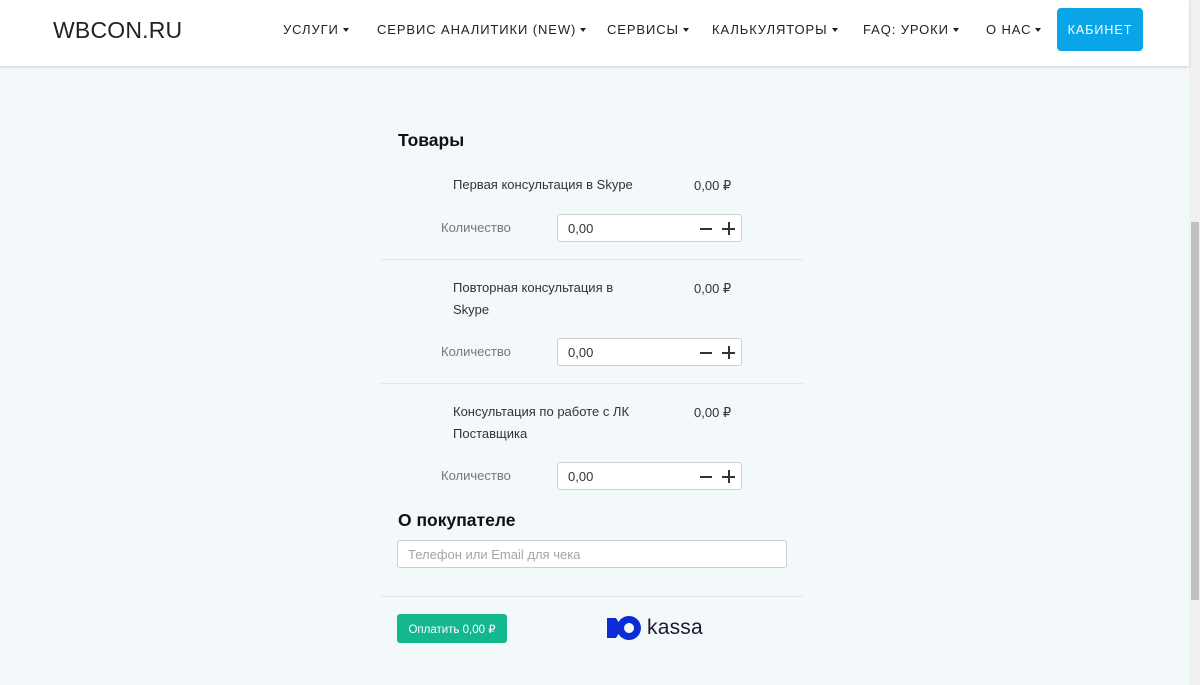  What do you see at coordinates (452, 628) in the screenshot?
I see `pay-button: Оплатить 0,00 ₽` at bounding box center [452, 628].